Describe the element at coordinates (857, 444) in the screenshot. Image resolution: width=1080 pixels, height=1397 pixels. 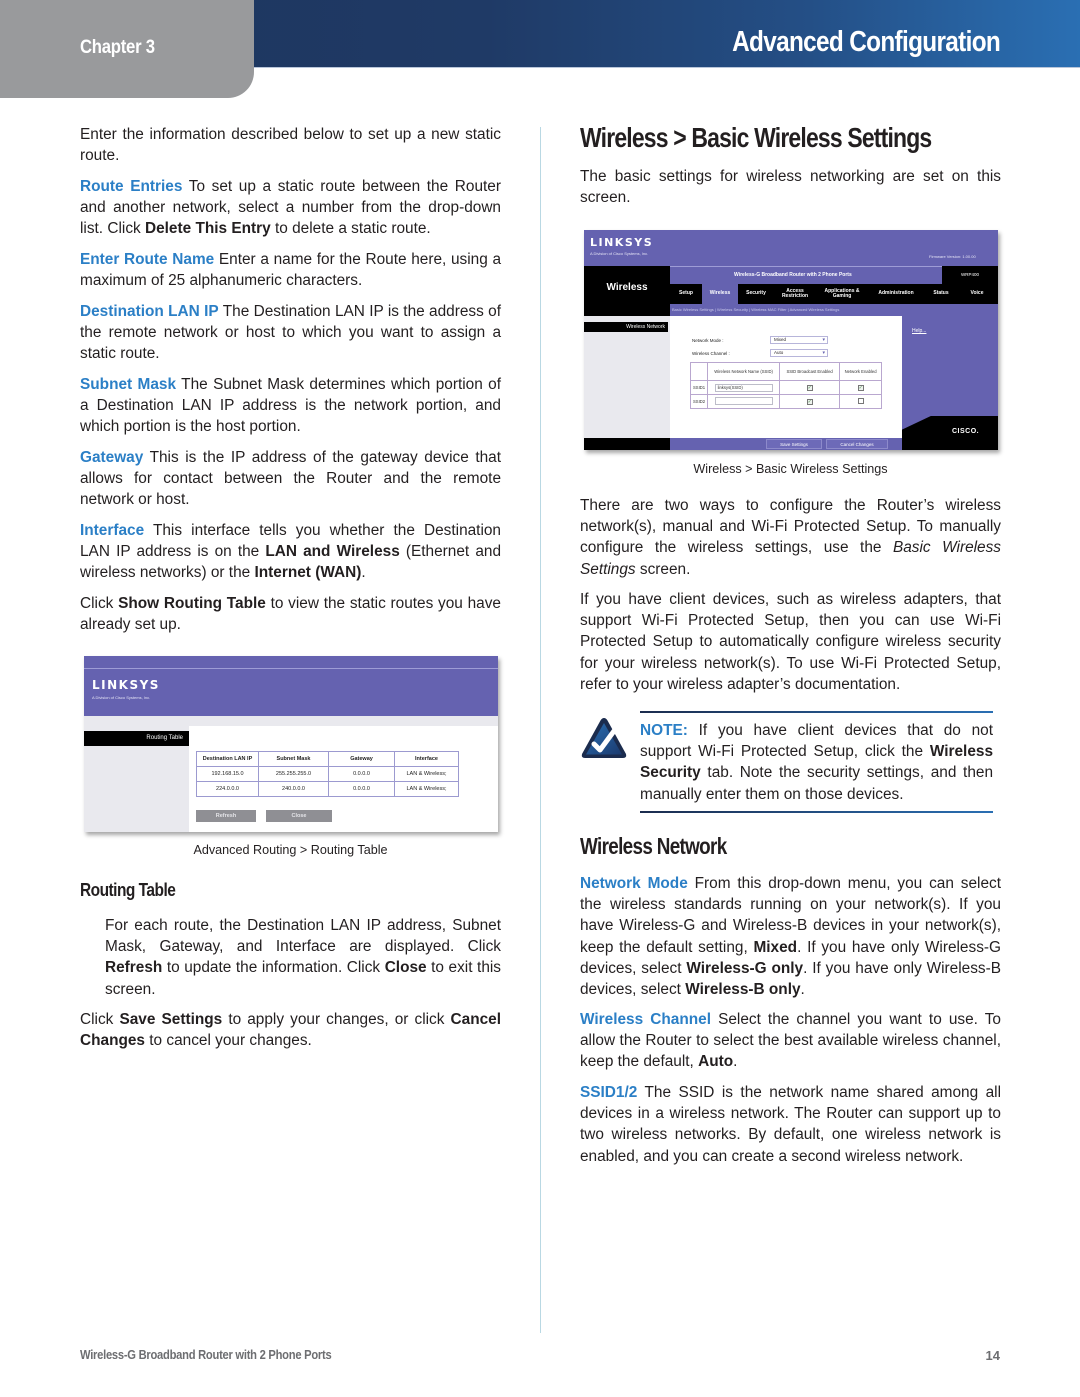
I see `cancel-changes-button: Cancel Changes` at that location.